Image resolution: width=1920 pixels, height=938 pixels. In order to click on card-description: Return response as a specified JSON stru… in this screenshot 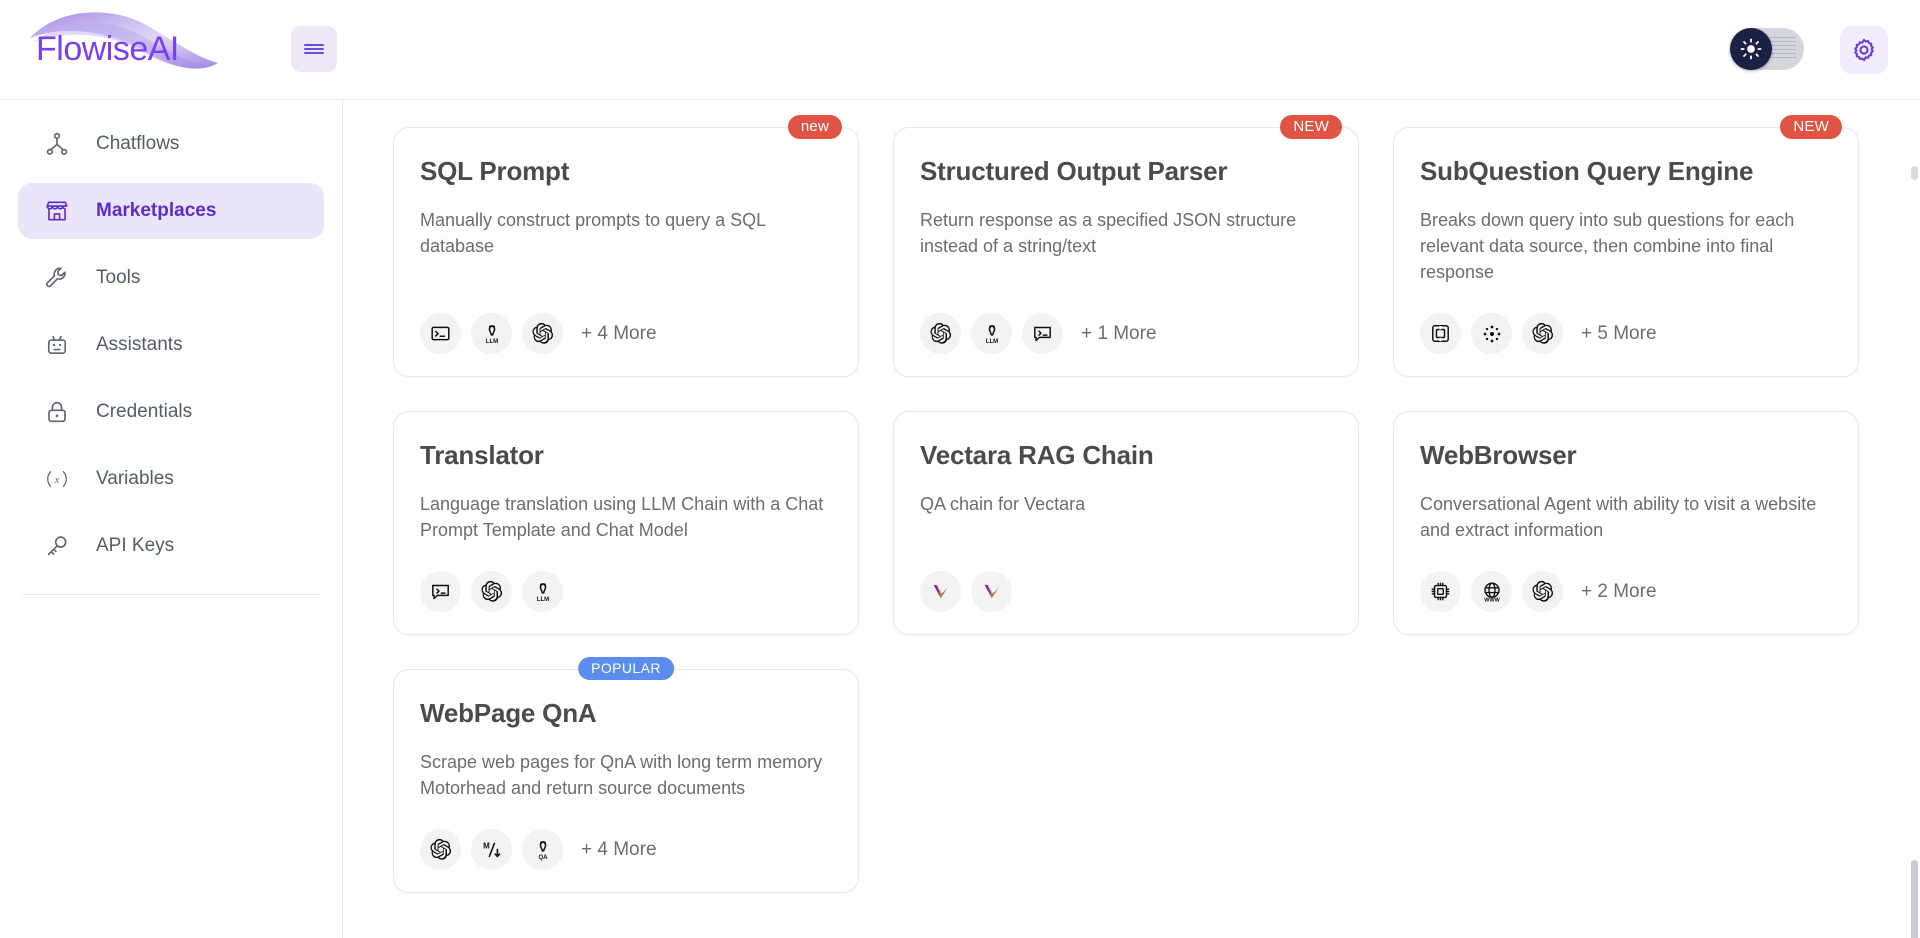, I will do `click(1108, 233)`.